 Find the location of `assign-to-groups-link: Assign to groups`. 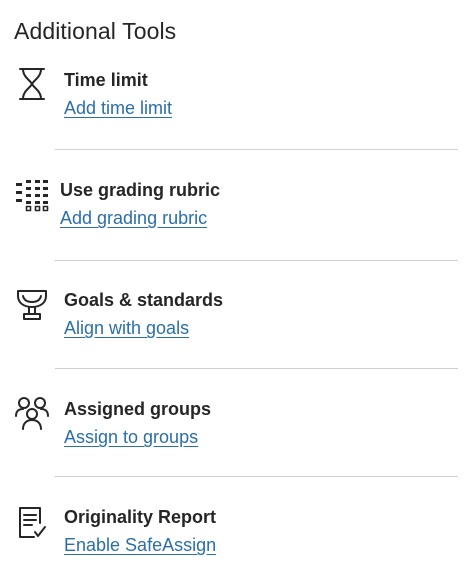

assign-to-groups-link: Assign to groups is located at coordinates (131, 437).